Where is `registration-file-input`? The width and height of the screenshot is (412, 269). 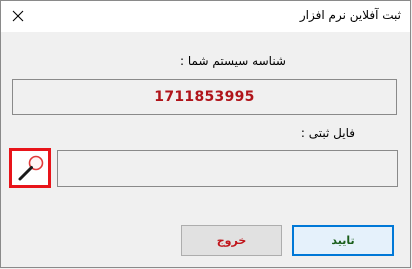
registration-file-input is located at coordinates (227, 168).